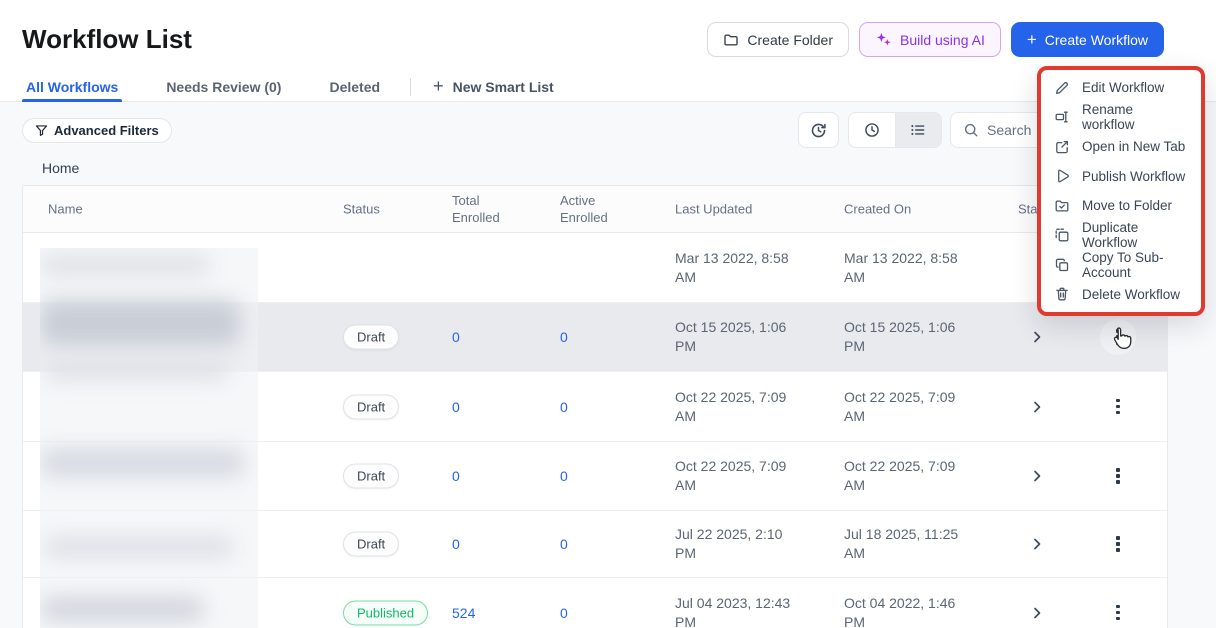 This screenshot has height=628, width=1216. I want to click on menu-item-rename-workflow: Rename workflow, so click(1121, 117).